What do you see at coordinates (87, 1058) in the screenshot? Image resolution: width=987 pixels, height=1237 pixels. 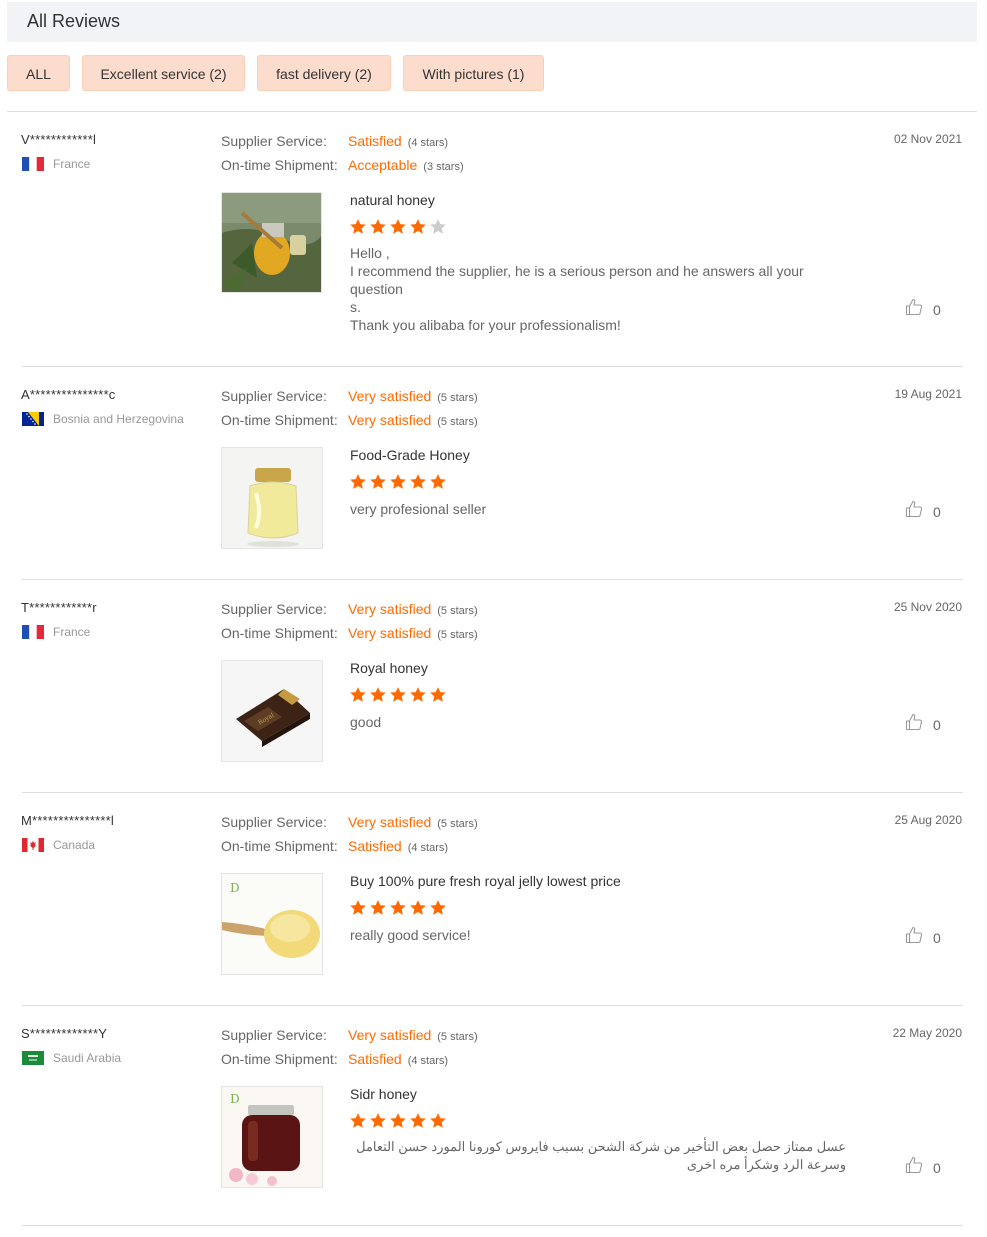 I see `country-name: Saudi Arabia` at bounding box center [87, 1058].